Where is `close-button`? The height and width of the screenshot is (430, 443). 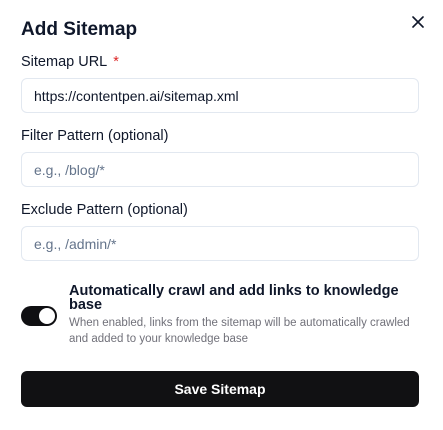
close-button is located at coordinates (418, 22).